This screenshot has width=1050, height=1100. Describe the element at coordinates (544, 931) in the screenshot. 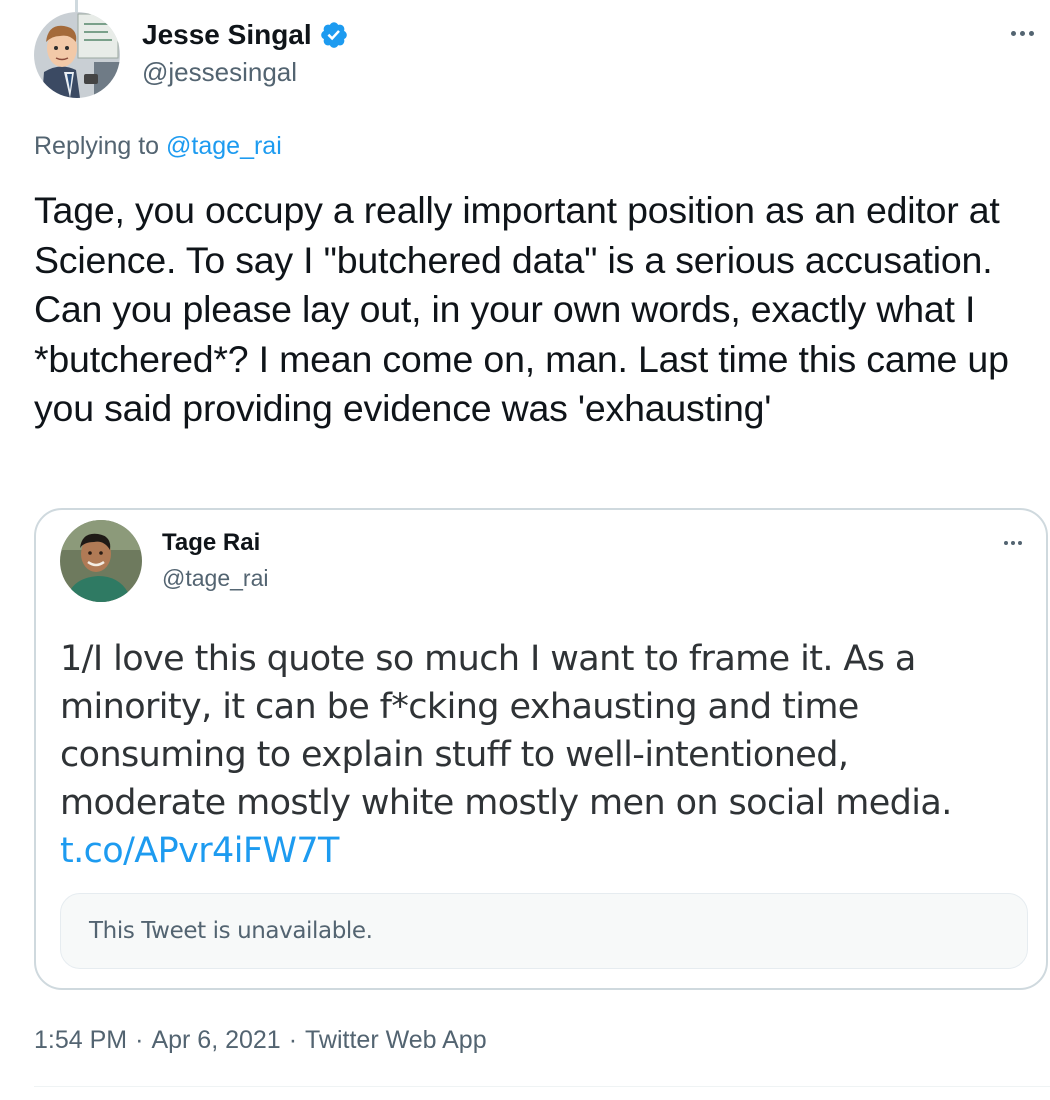

I see `unavailable-tweet-box: This Tweet is unavailable.` at that location.